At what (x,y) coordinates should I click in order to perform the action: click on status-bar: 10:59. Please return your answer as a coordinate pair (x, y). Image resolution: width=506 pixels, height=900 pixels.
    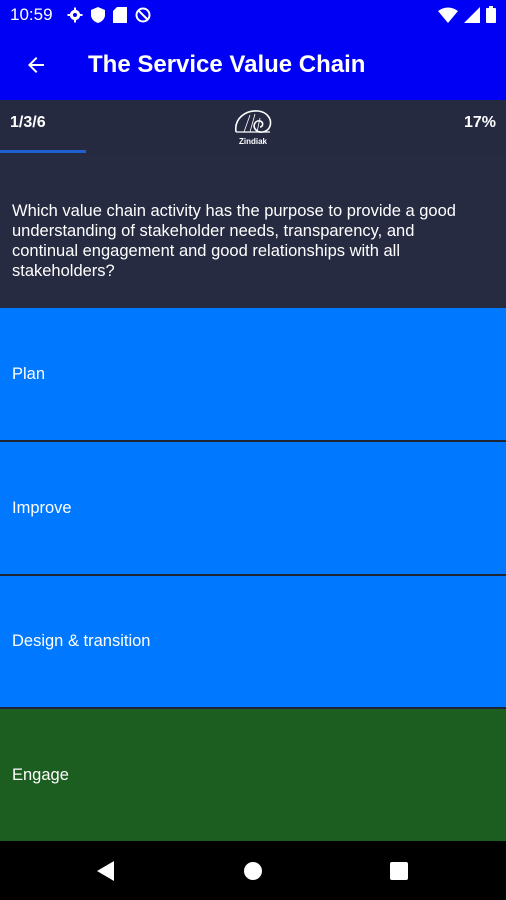
    Looking at the image, I should click on (253, 15).